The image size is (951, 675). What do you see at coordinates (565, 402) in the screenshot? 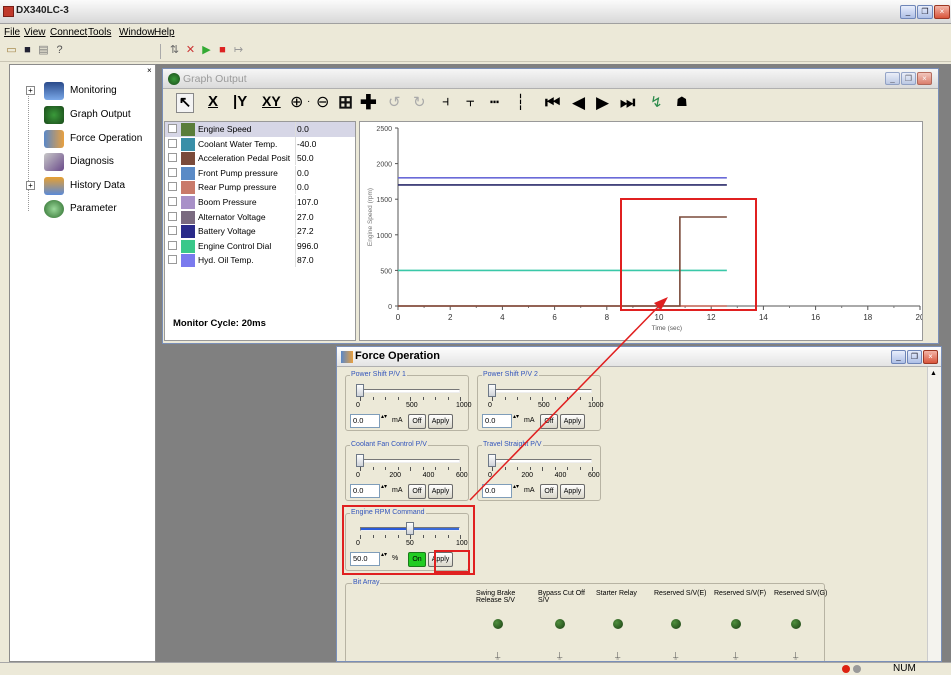
I see `annotation-arrow` at bounding box center [565, 402].